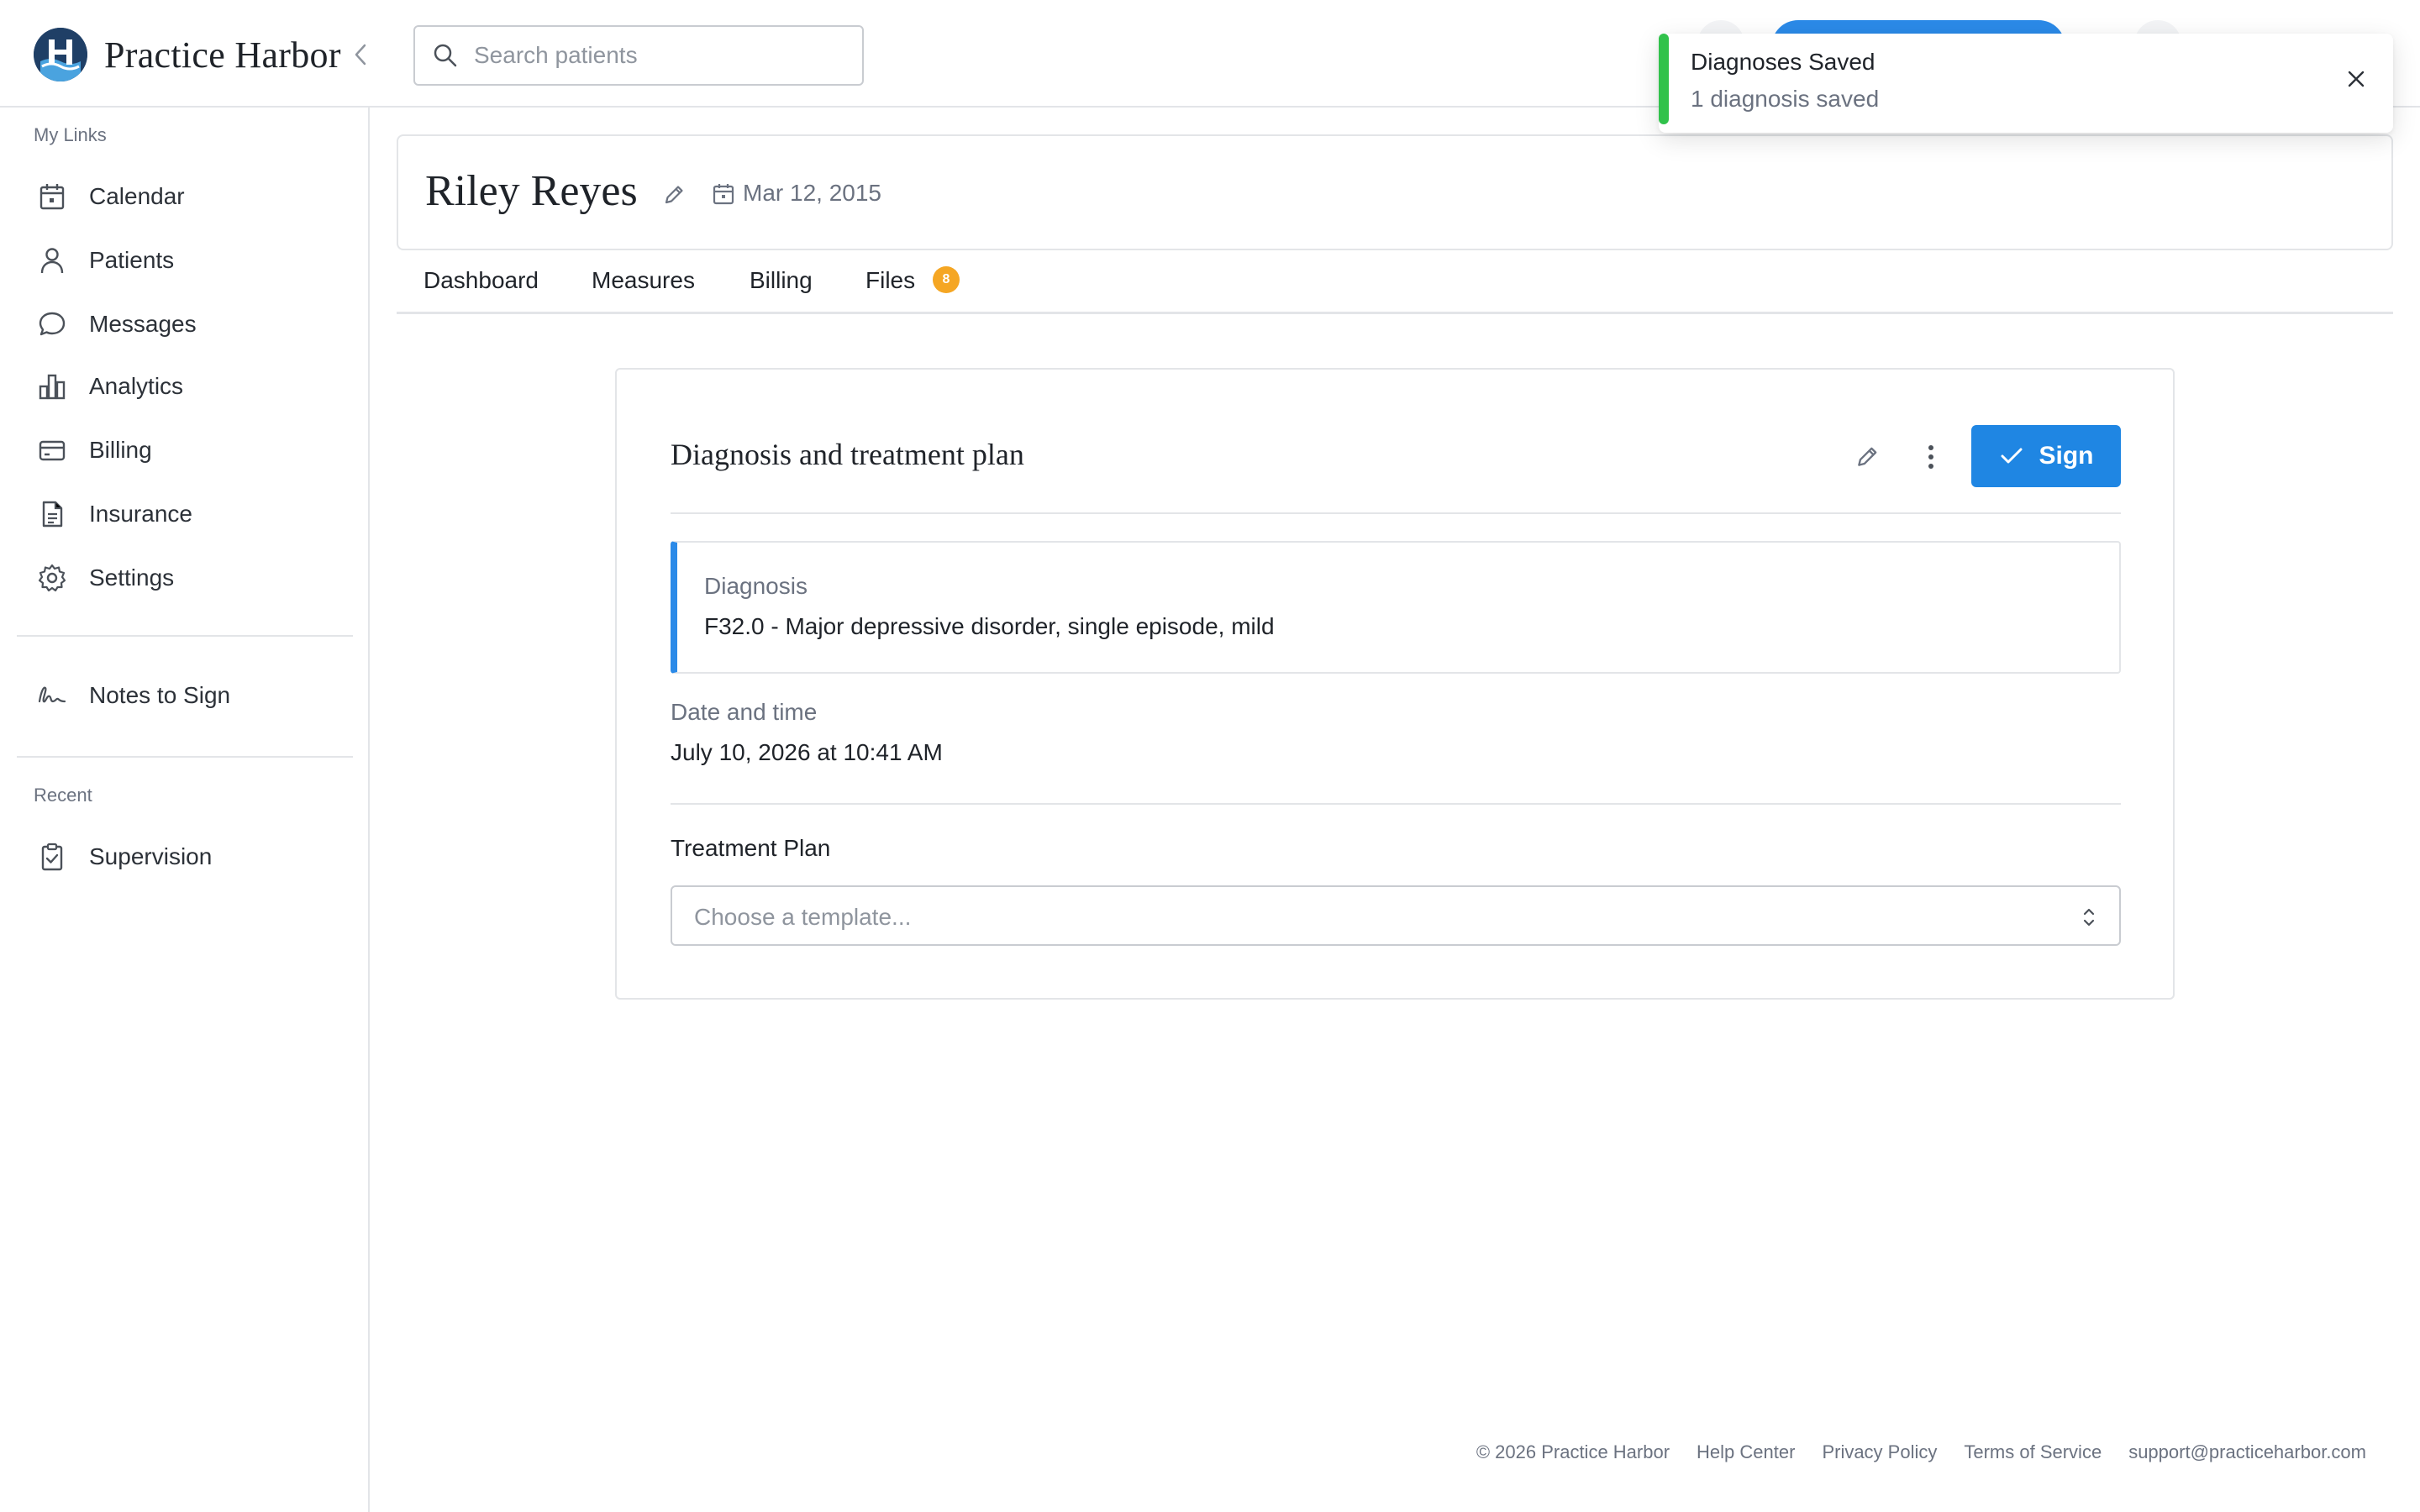 Image resolution: width=2420 pixels, height=1512 pixels. What do you see at coordinates (193, 514) in the screenshot?
I see `sidebar-item-insurance: Insurance` at bounding box center [193, 514].